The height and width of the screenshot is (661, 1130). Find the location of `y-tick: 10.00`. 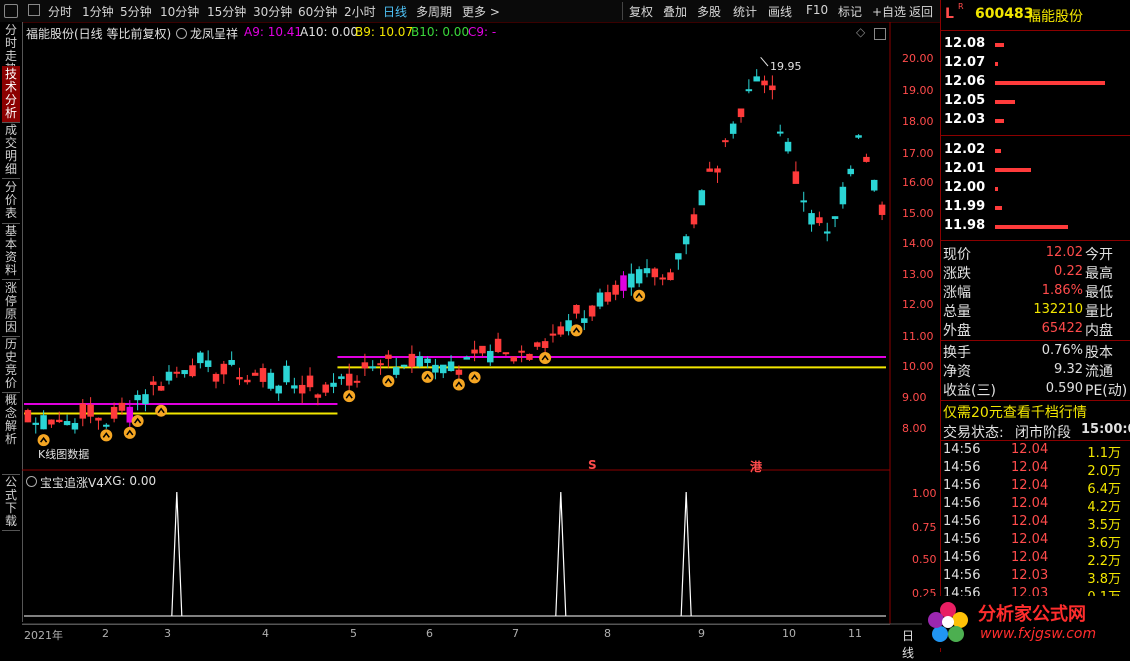

y-tick: 10.00 is located at coordinates (918, 366).